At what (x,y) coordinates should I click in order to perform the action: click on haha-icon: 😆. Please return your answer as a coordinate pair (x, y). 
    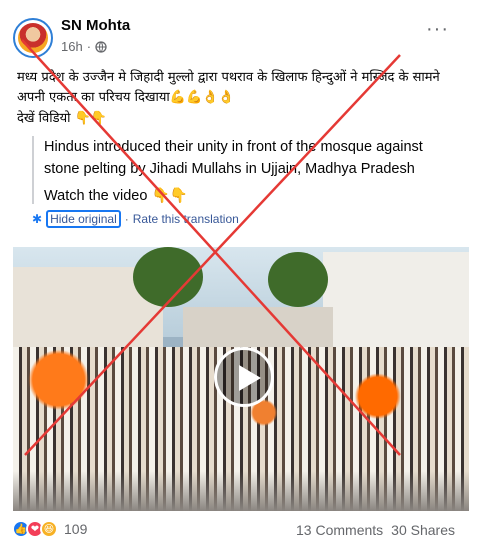
    Looking at the image, I should click on (49, 529).